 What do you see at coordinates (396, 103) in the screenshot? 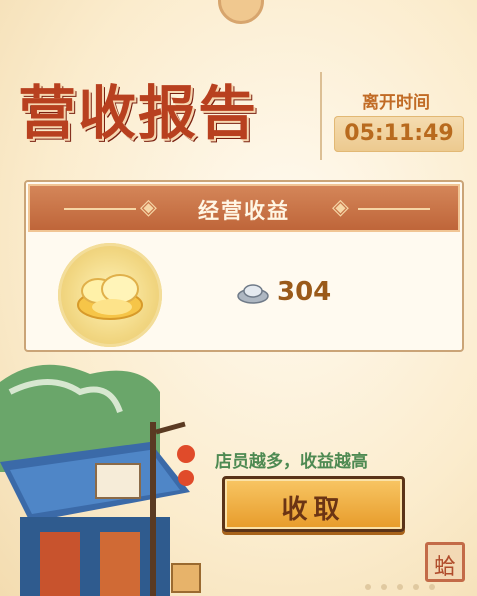
I see `leave-time-label: 离开时间` at bounding box center [396, 103].